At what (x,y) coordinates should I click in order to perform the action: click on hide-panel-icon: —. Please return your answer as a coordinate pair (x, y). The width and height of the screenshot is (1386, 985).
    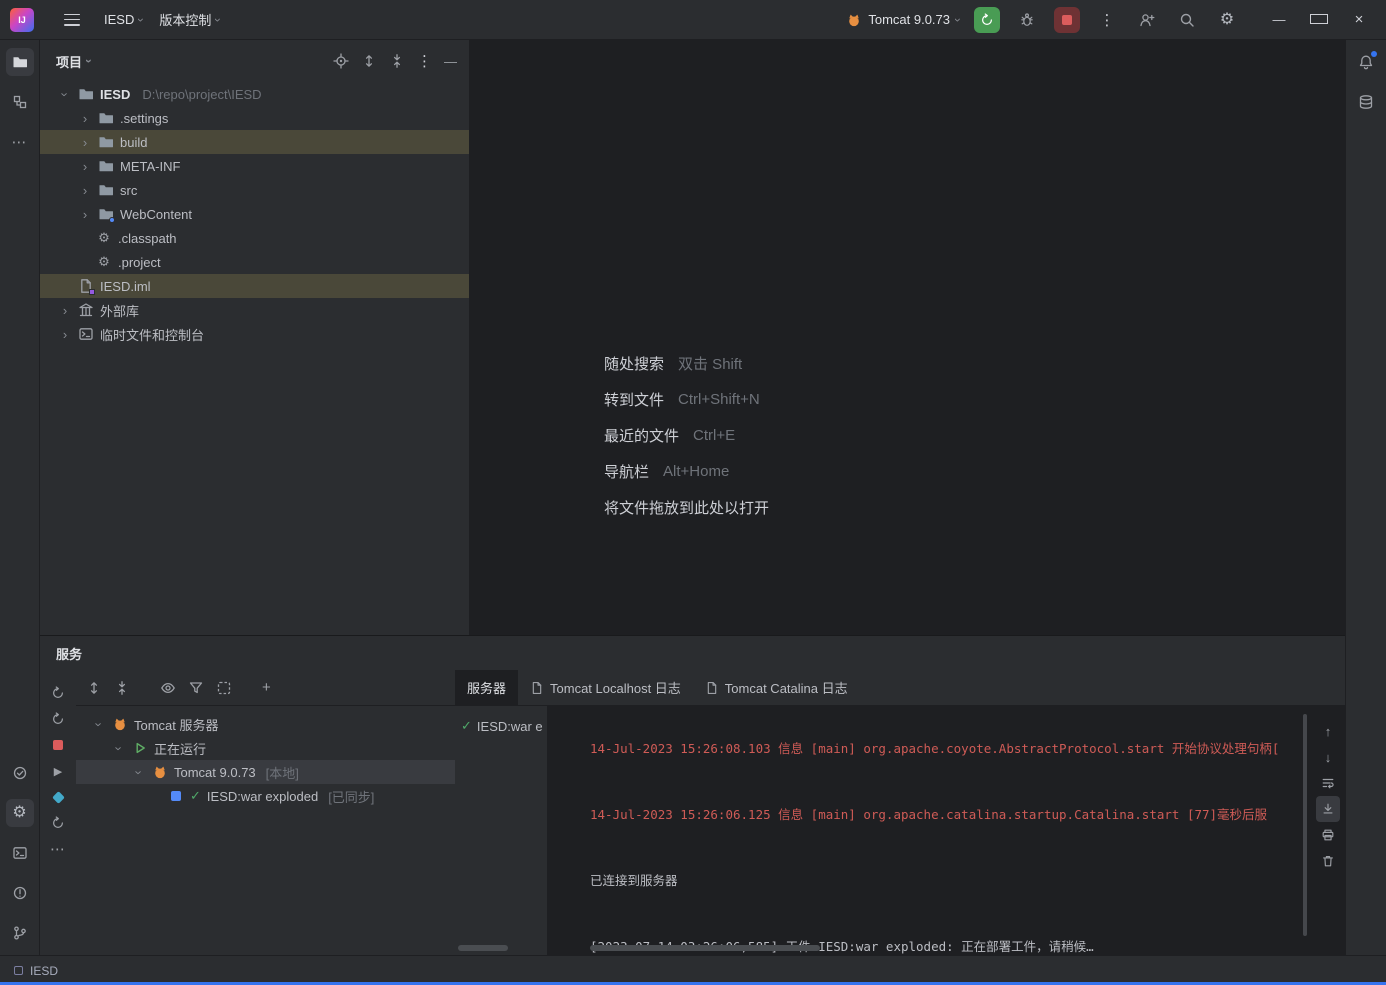
    Looking at the image, I should click on (450, 61).